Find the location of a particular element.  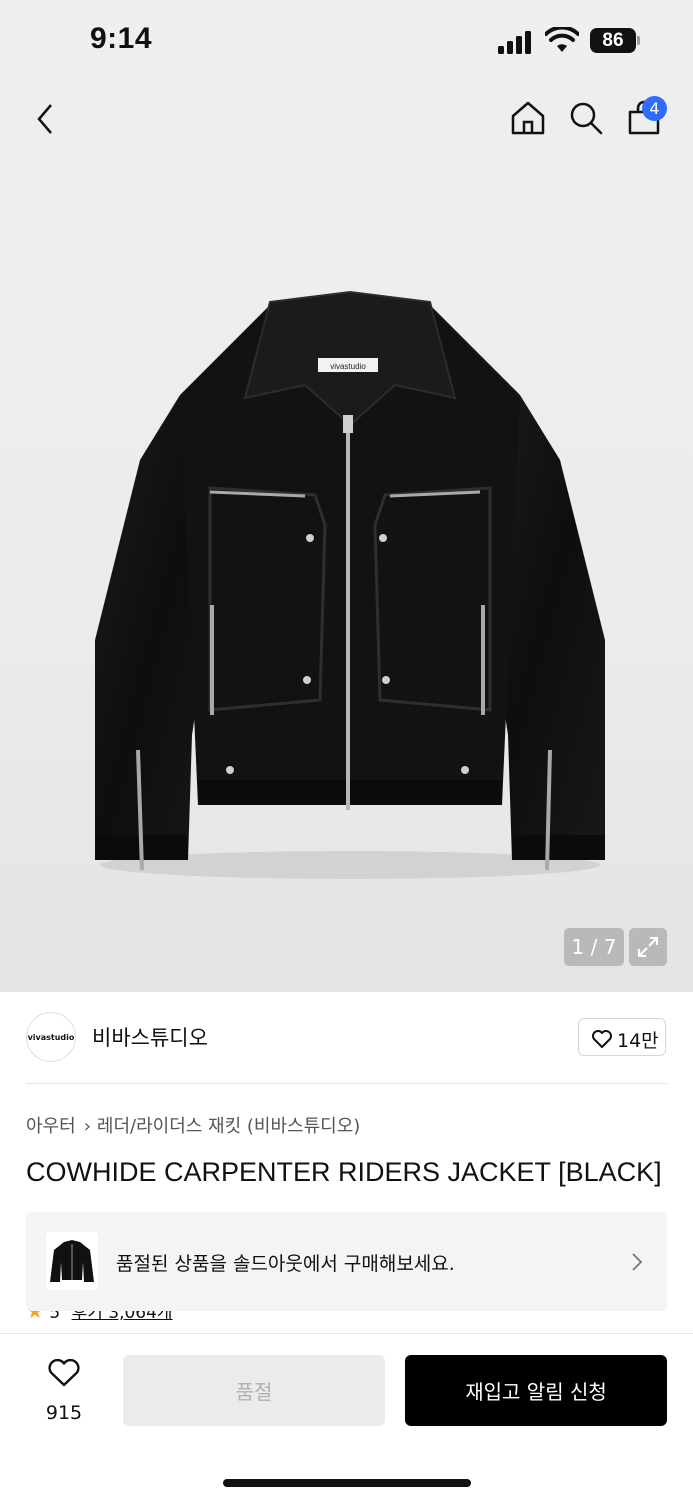

chevron-right-icon is located at coordinates (637, 1262).